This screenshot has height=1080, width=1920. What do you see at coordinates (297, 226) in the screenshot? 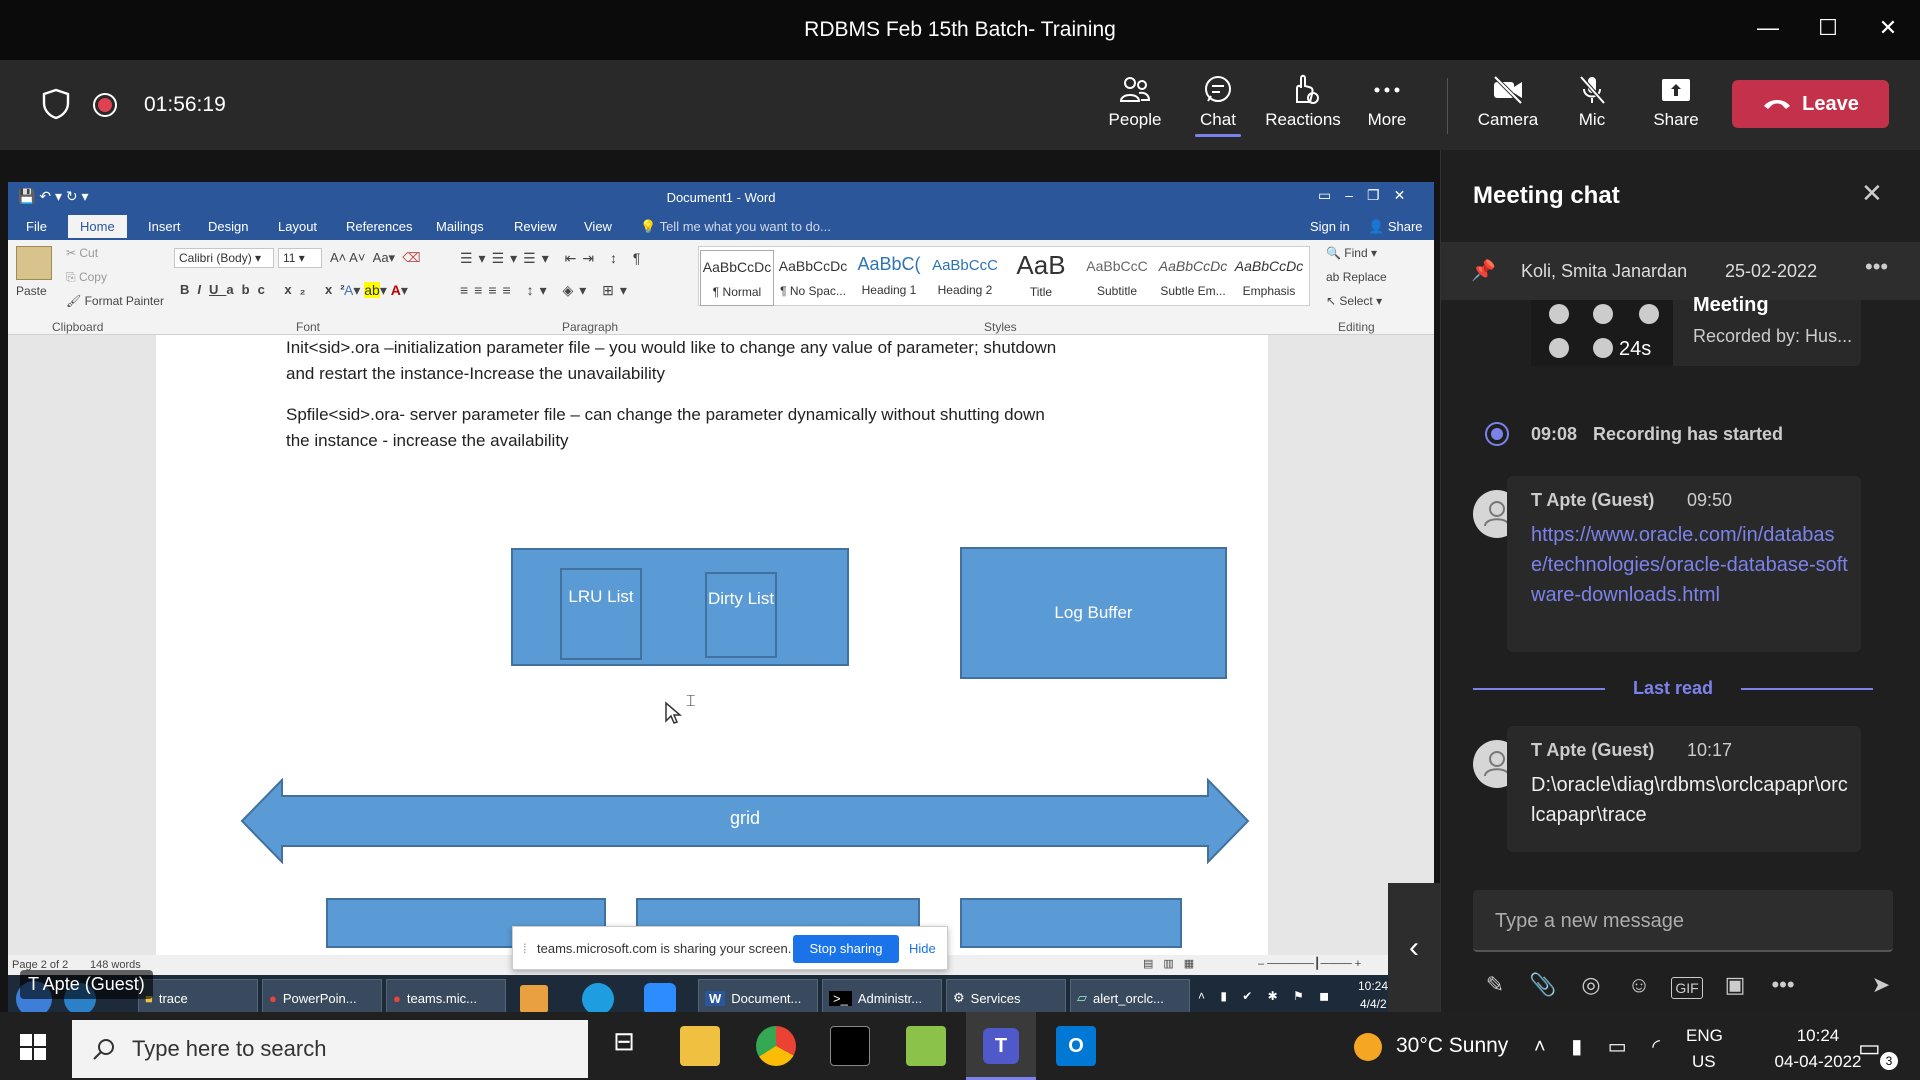
I see `tab-layout: Layout` at bounding box center [297, 226].